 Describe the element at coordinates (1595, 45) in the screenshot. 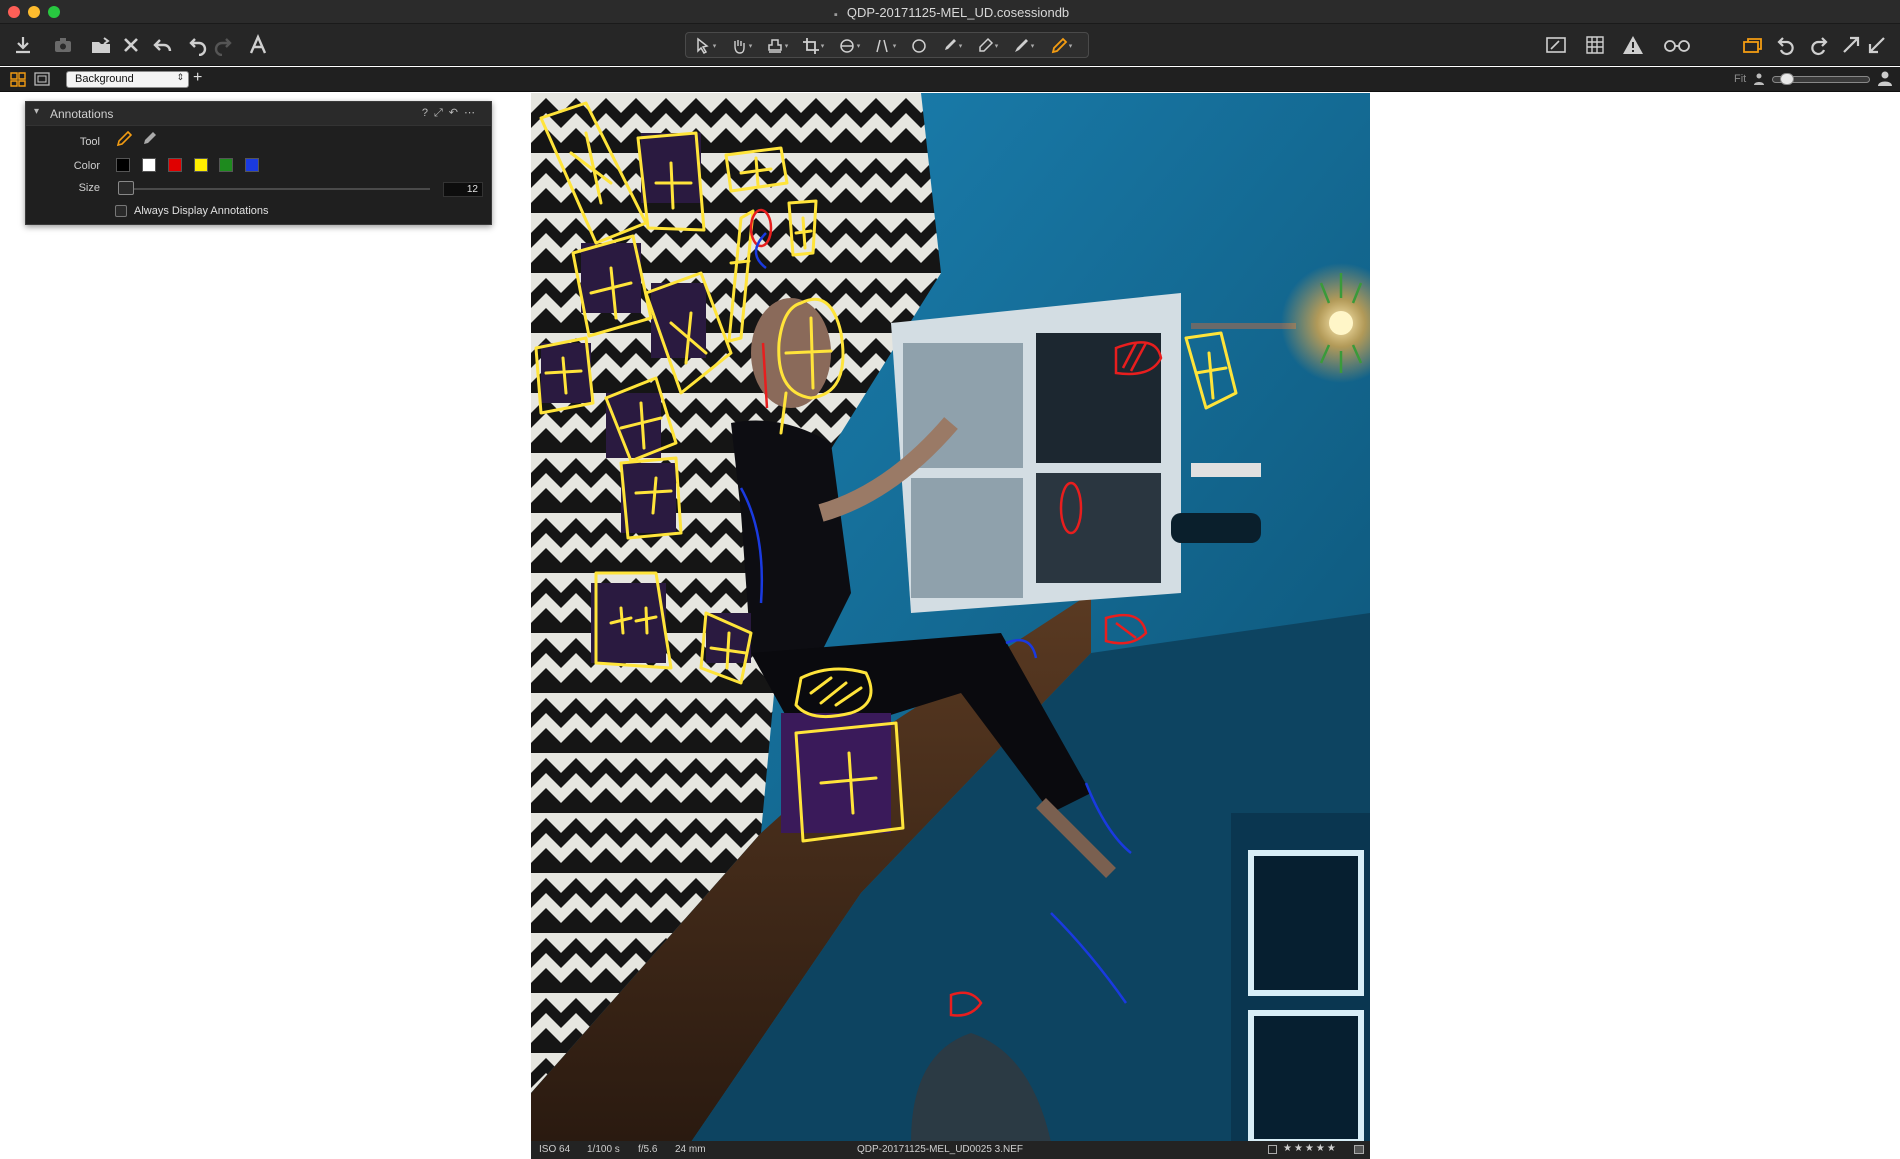

I see `grid-icon` at that location.